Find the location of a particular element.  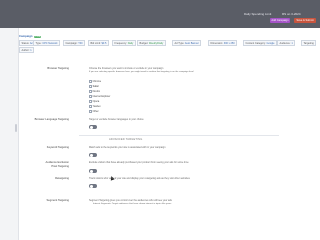

add-campaign-button: Add Campaign is located at coordinates (280, 20).